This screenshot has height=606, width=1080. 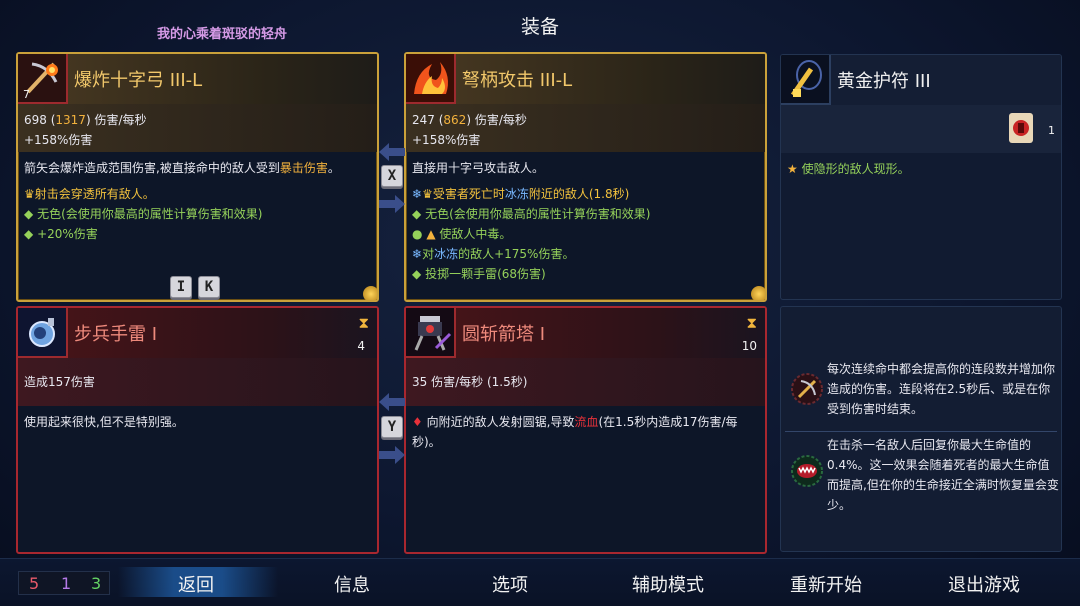 I want to click on skill-charges: 4, so click(x=361, y=346).